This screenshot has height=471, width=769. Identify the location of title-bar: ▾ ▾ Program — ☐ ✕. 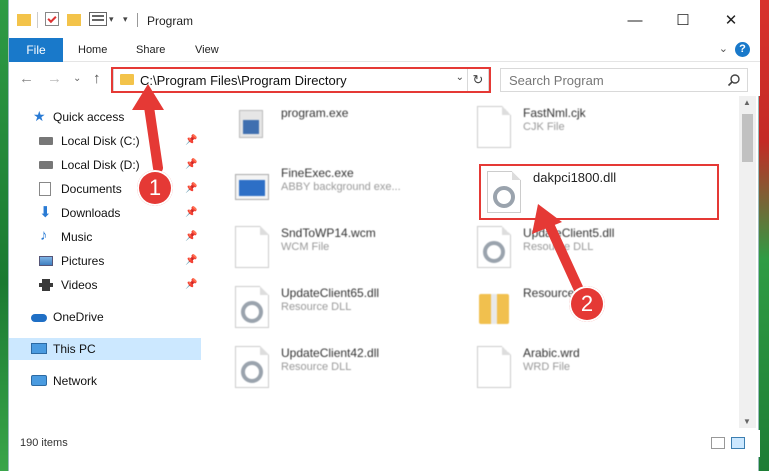
(384, 19).